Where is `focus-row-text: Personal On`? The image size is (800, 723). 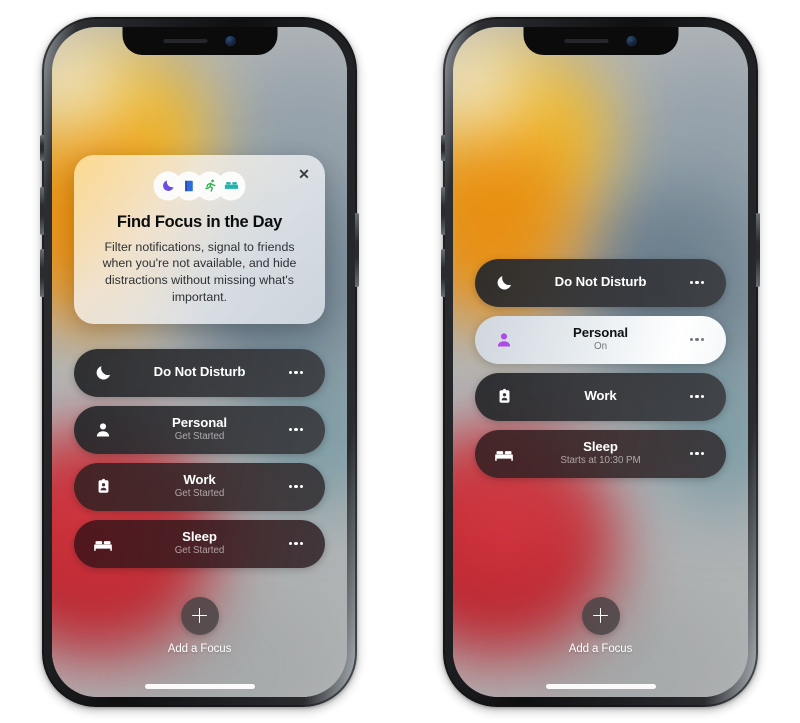
focus-row-text: Personal On is located at coordinates (600, 338).